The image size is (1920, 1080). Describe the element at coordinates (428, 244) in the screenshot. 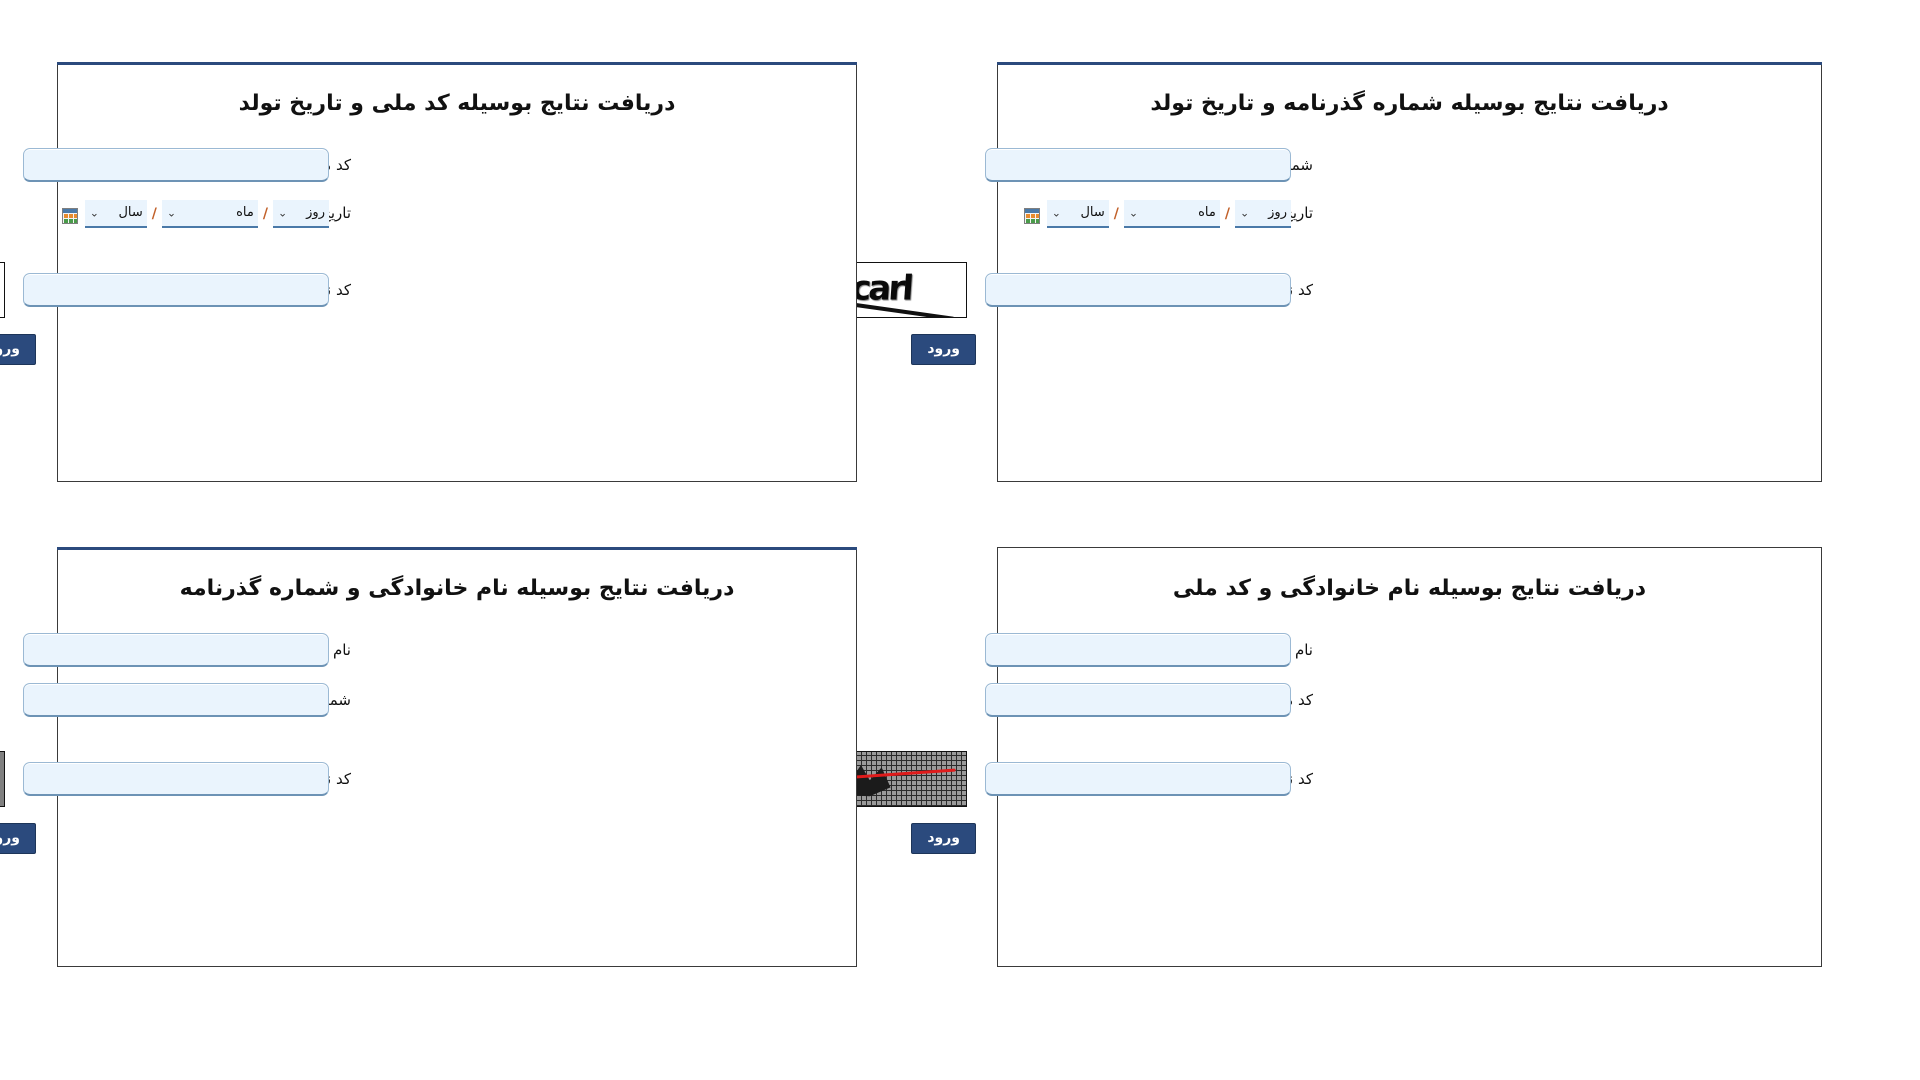

I see `form-body: کد ملی: تاریخ تولد: روز ⌄ /` at that location.